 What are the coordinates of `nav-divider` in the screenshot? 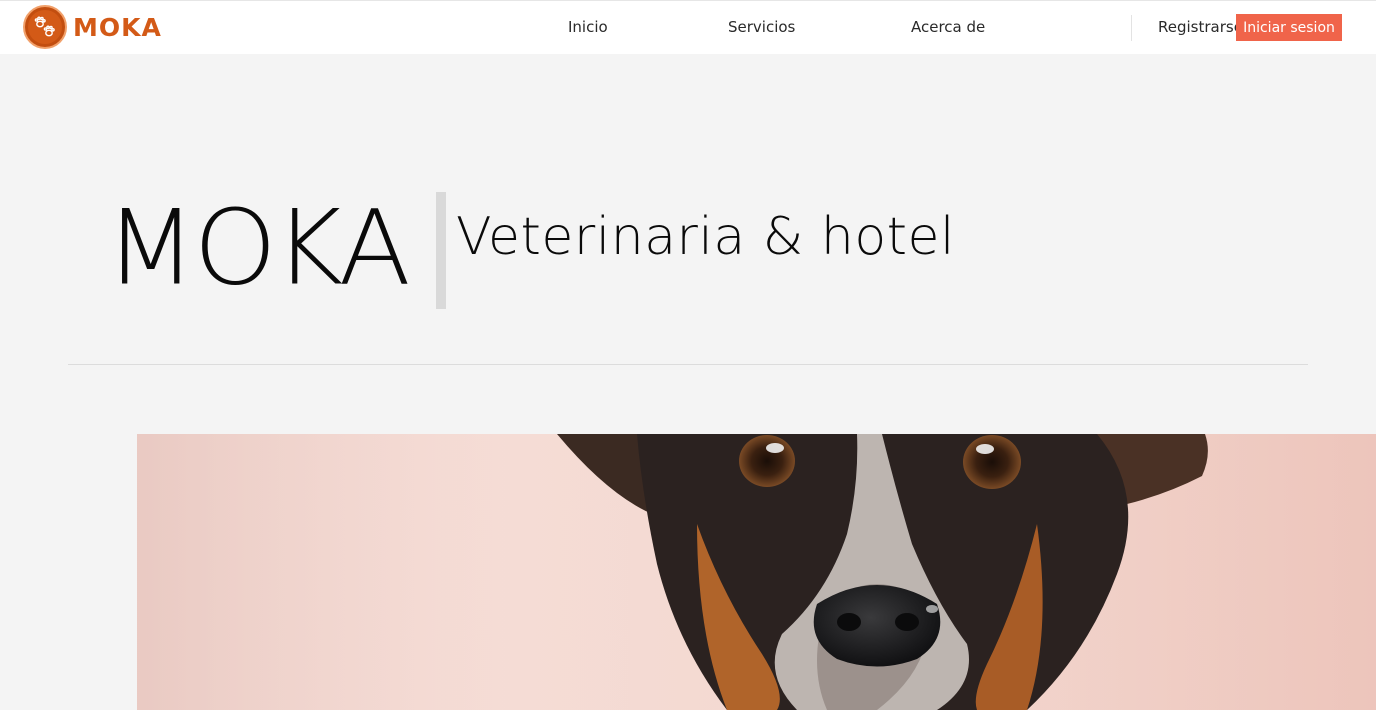 It's located at (1131, 28).